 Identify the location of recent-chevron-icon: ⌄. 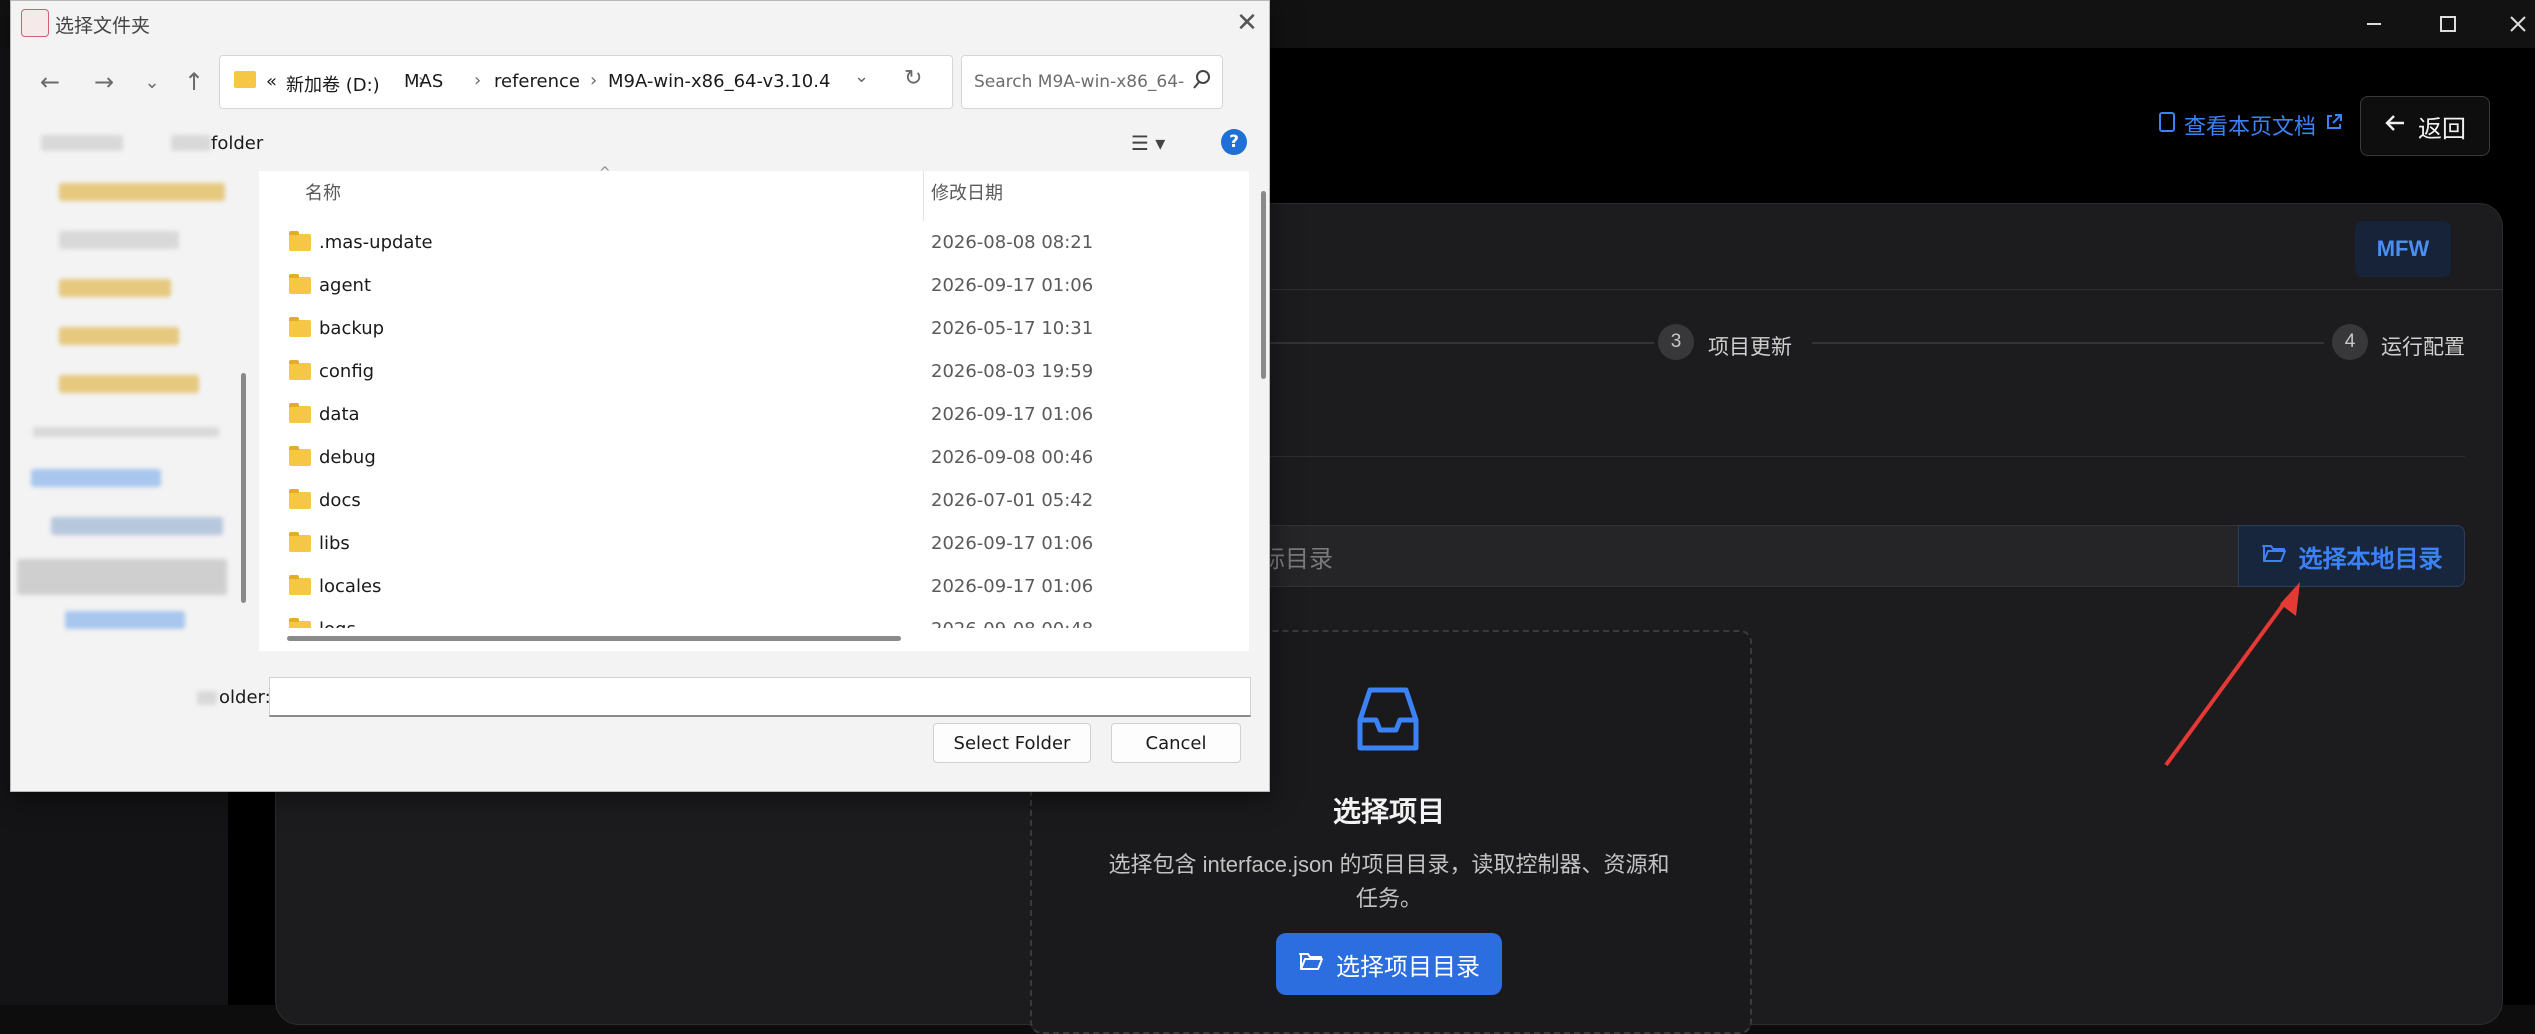
(152, 82).